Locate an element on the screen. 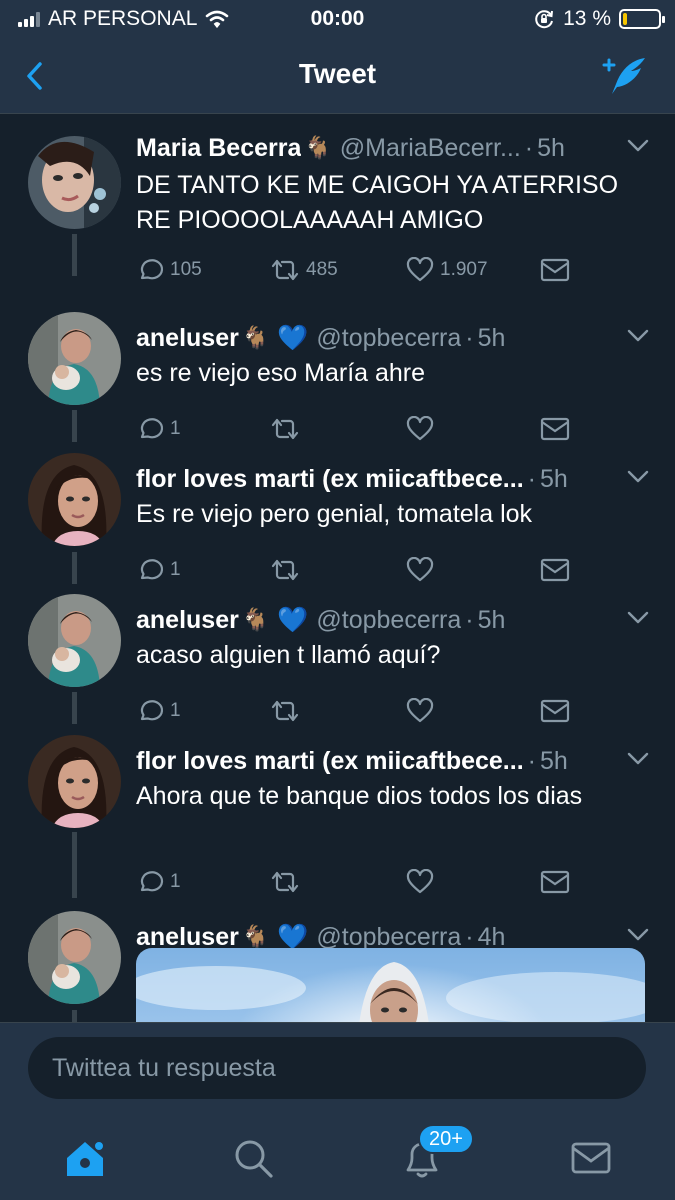  battery-percent: 13 % is located at coordinates (587, 18).